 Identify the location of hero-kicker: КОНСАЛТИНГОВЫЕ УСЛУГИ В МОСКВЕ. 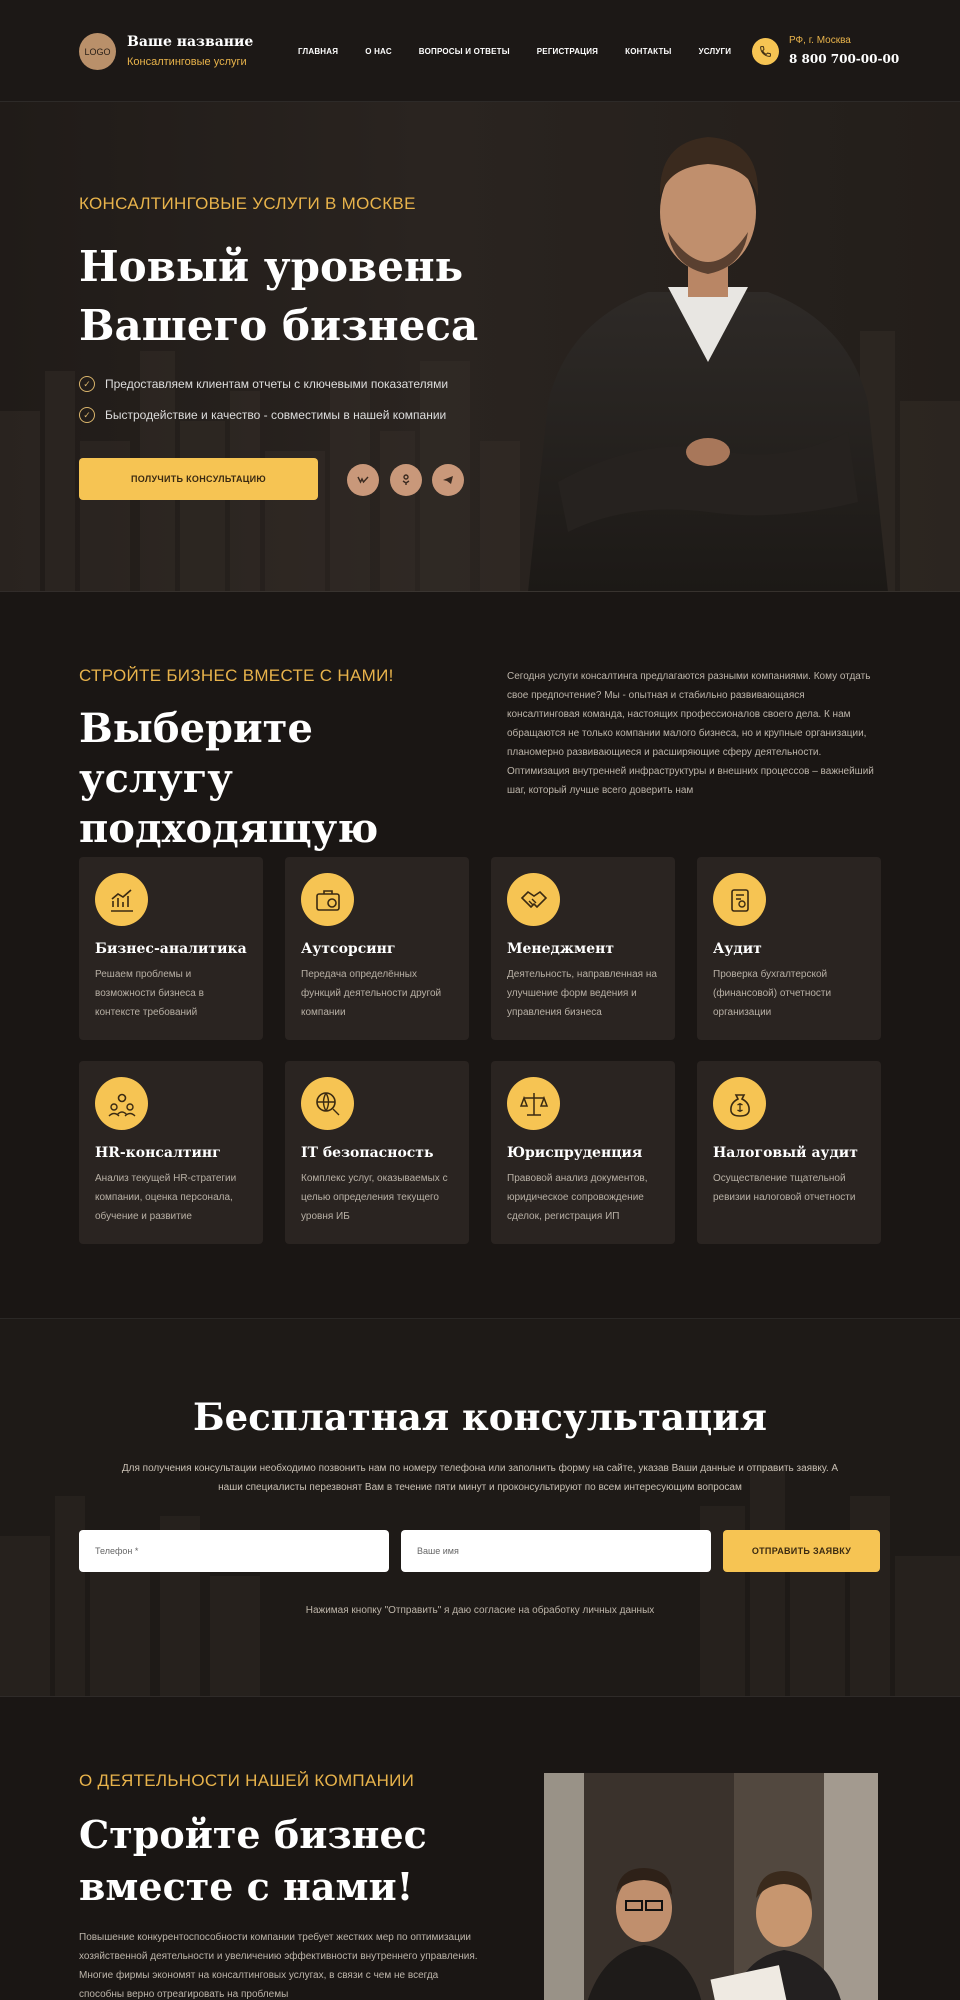
(247, 203).